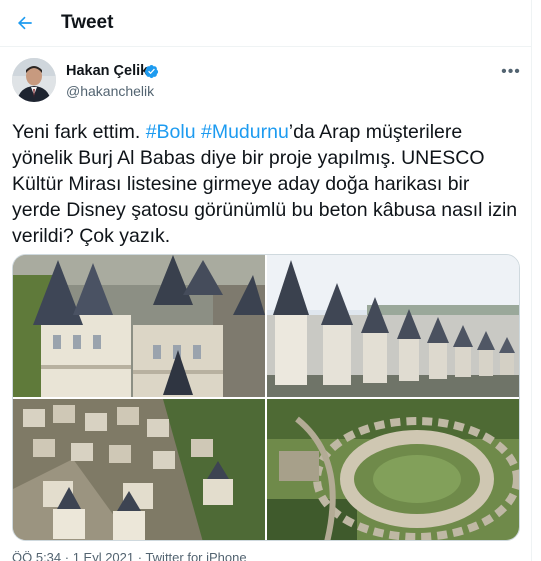 The height and width of the screenshot is (561, 541). I want to click on avatar, so click(34, 80).